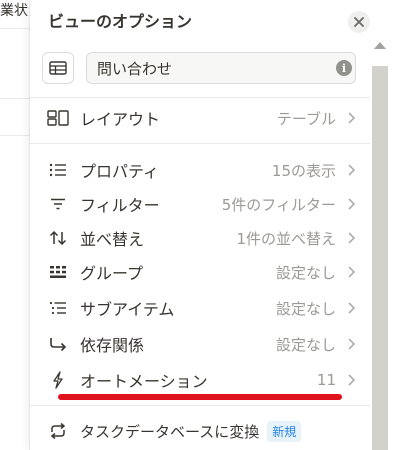 Image resolution: width=410 pixels, height=450 pixels. What do you see at coordinates (58, 380) in the screenshot?
I see `lightning-icon` at bounding box center [58, 380].